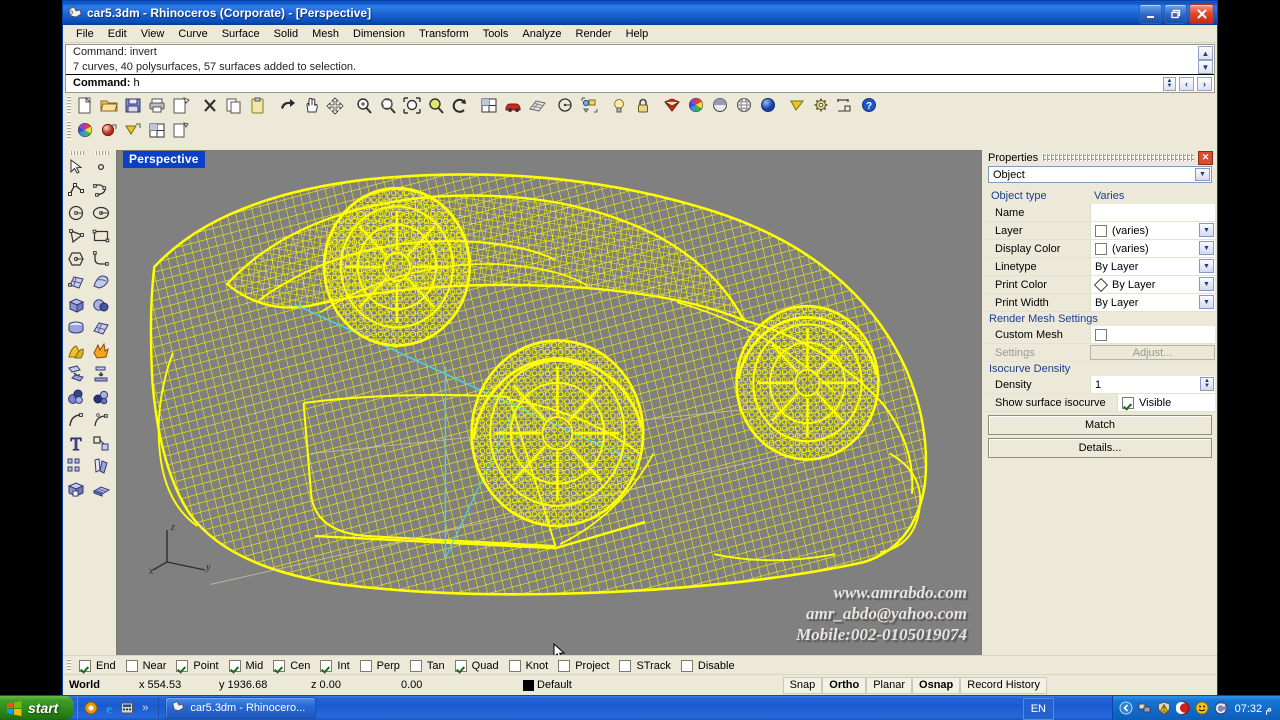 This screenshot has height=720, width=1280. I want to click on sphere-group-icon, so click(77, 398).